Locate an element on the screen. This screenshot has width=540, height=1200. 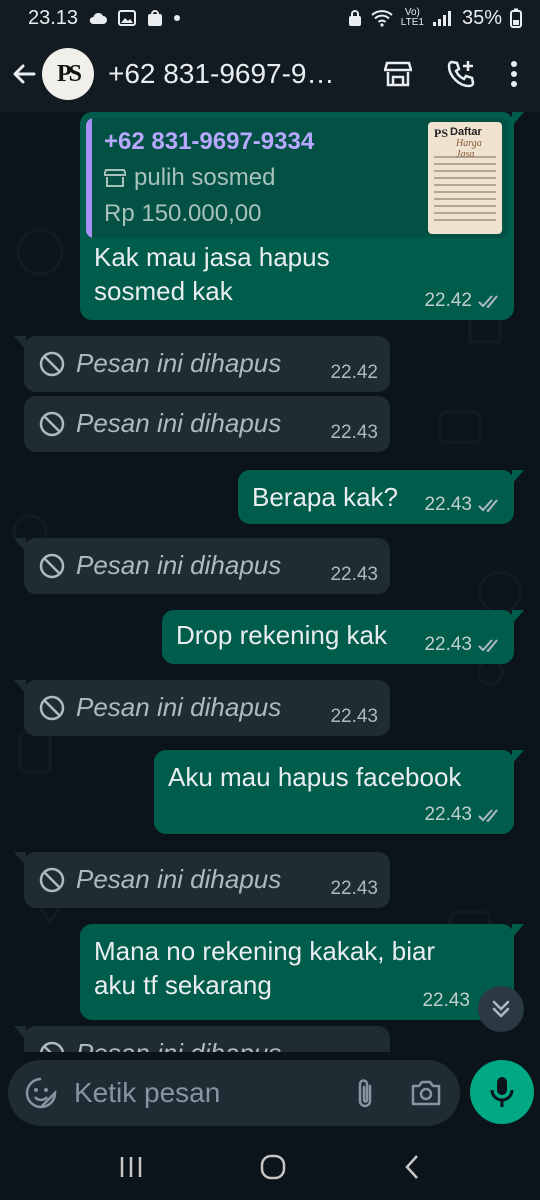
gallery-icon is located at coordinates (127, 18).